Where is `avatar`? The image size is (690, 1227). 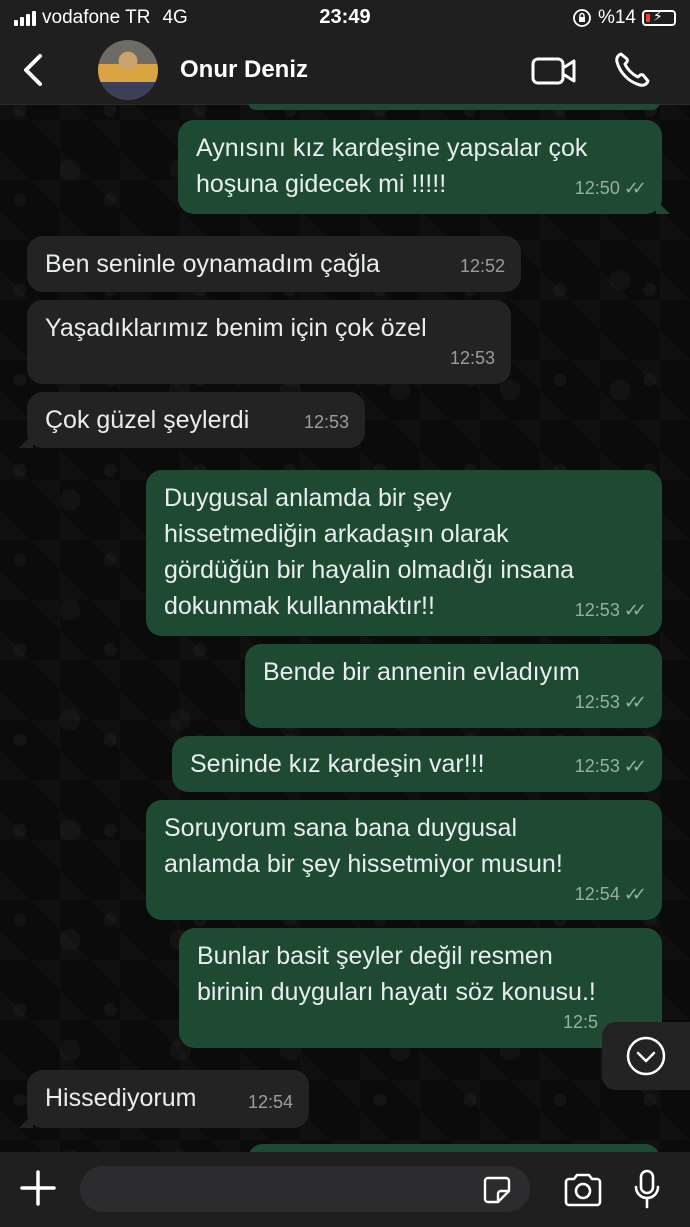
avatar is located at coordinates (128, 70).